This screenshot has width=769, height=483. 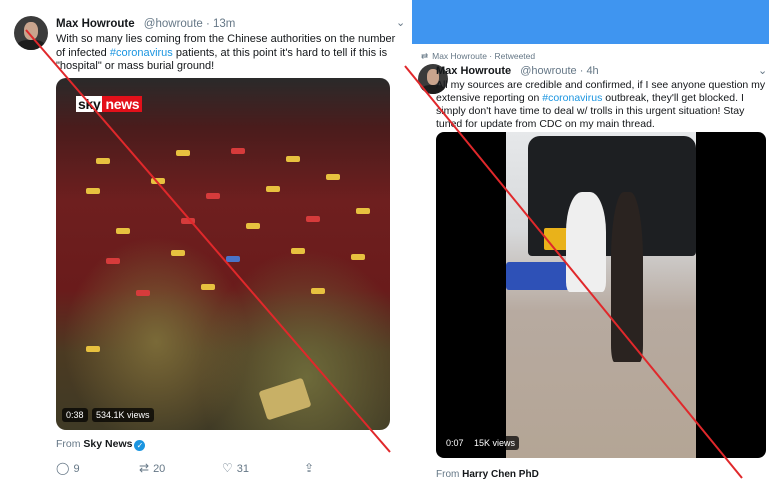 What do you see at coordinates (123, 415) in the screenshot?
I see `video-views: 534.1K views` at bounding box center [123, 415].